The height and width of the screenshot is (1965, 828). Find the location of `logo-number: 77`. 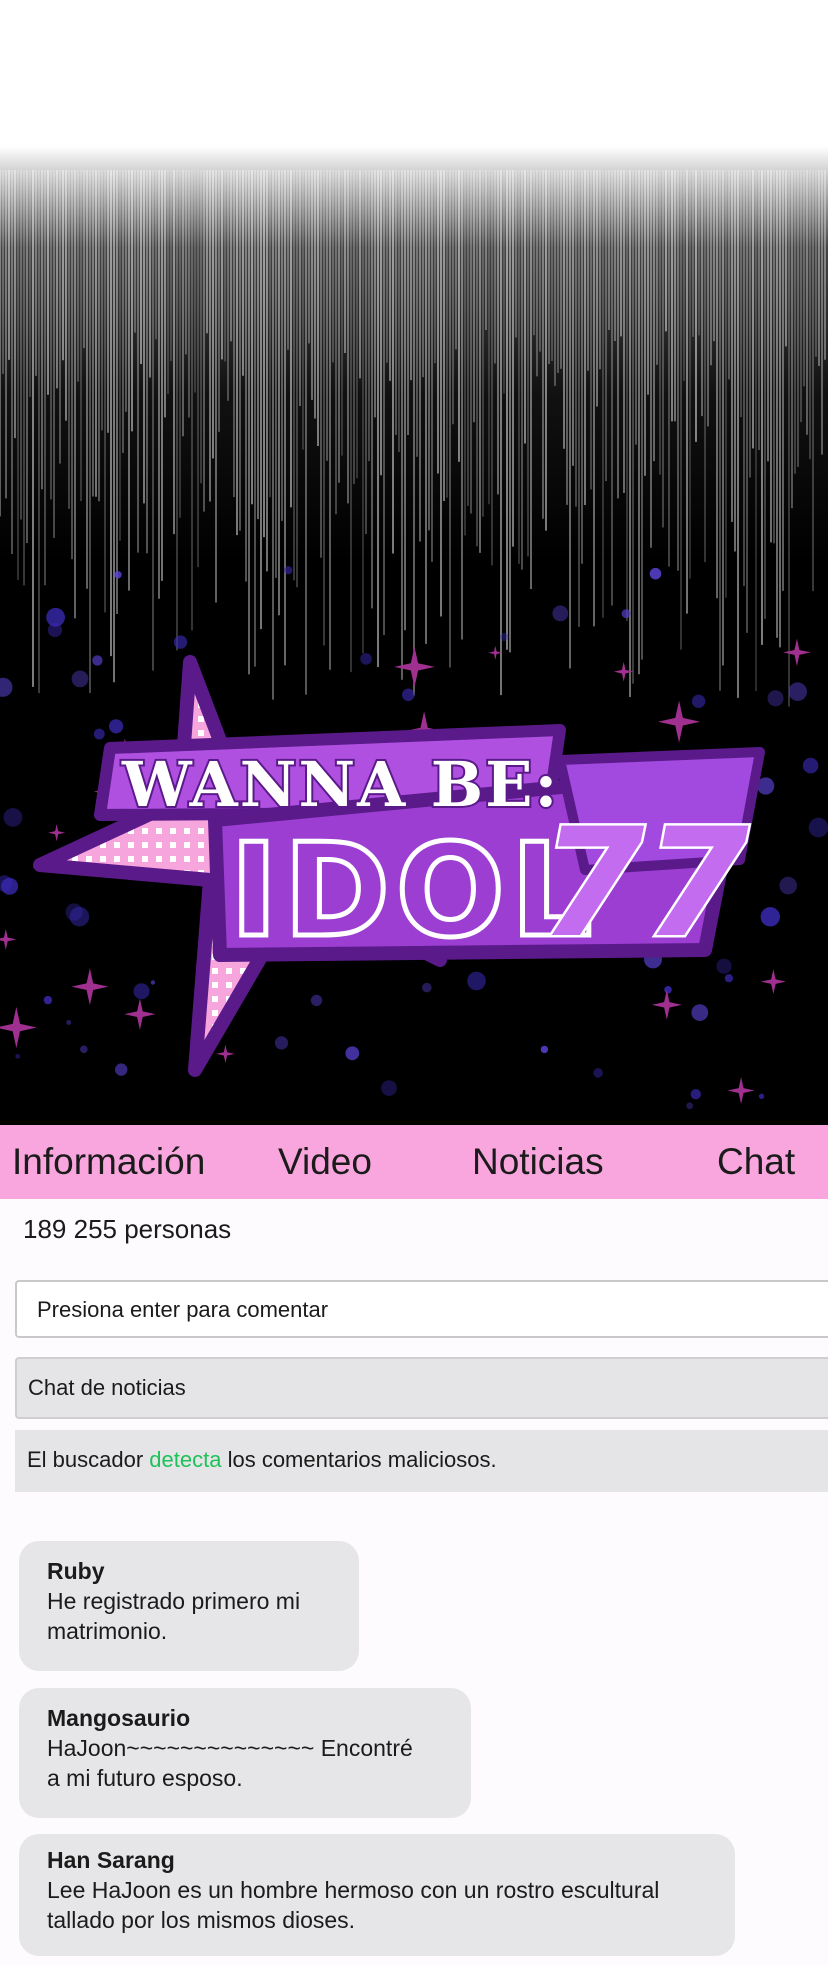

logo-number: 77 is located at coordinates (644, 884).